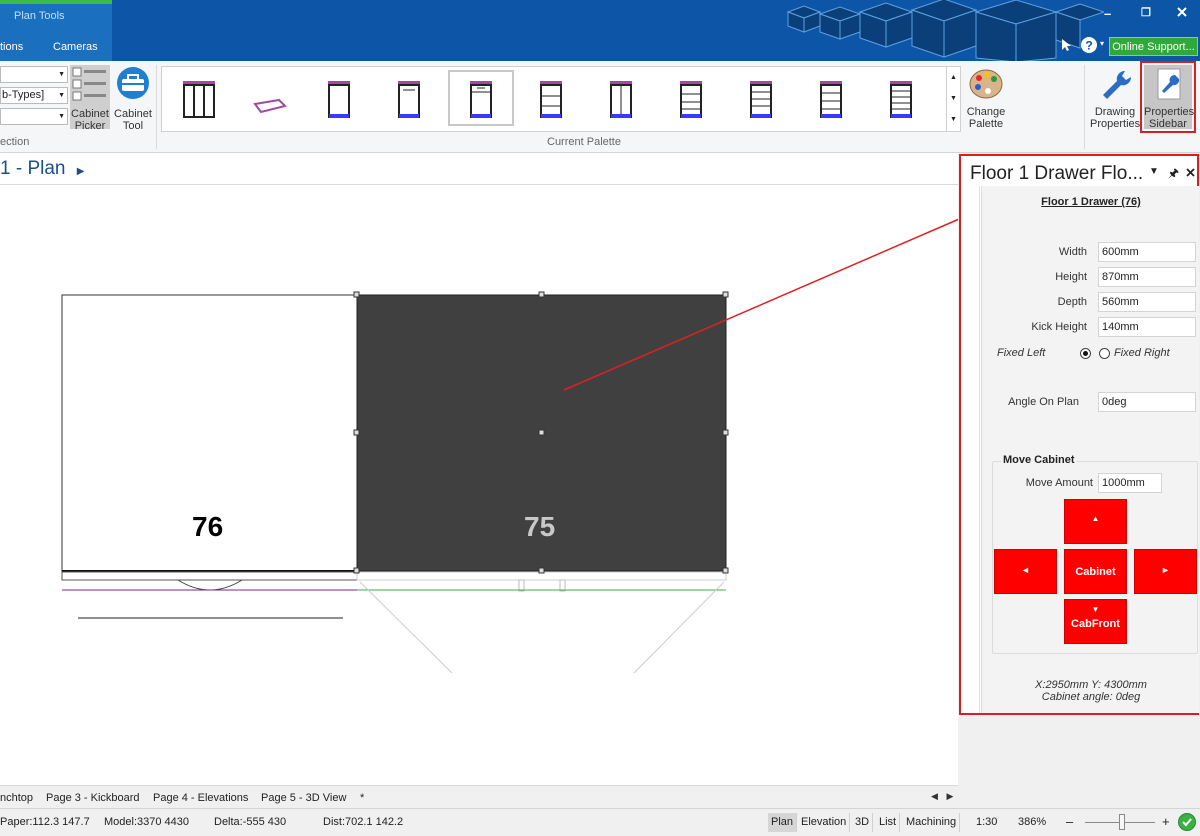 The width and height of the screenshot is (1200, 836). What do you see at coordinates (1147, 402) in the screenshot?
I see `angle-input: 0deg` at bounding box center [1147, 402].